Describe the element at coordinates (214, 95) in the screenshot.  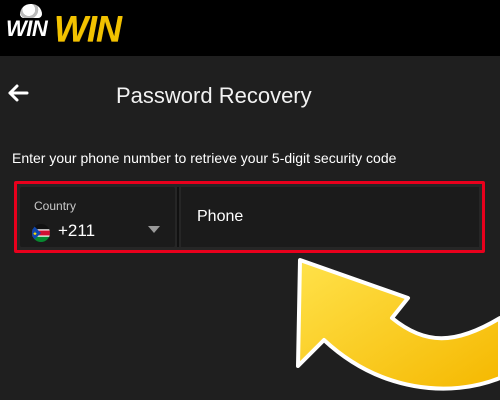
I see `page-title: Password Recovery` at that location.